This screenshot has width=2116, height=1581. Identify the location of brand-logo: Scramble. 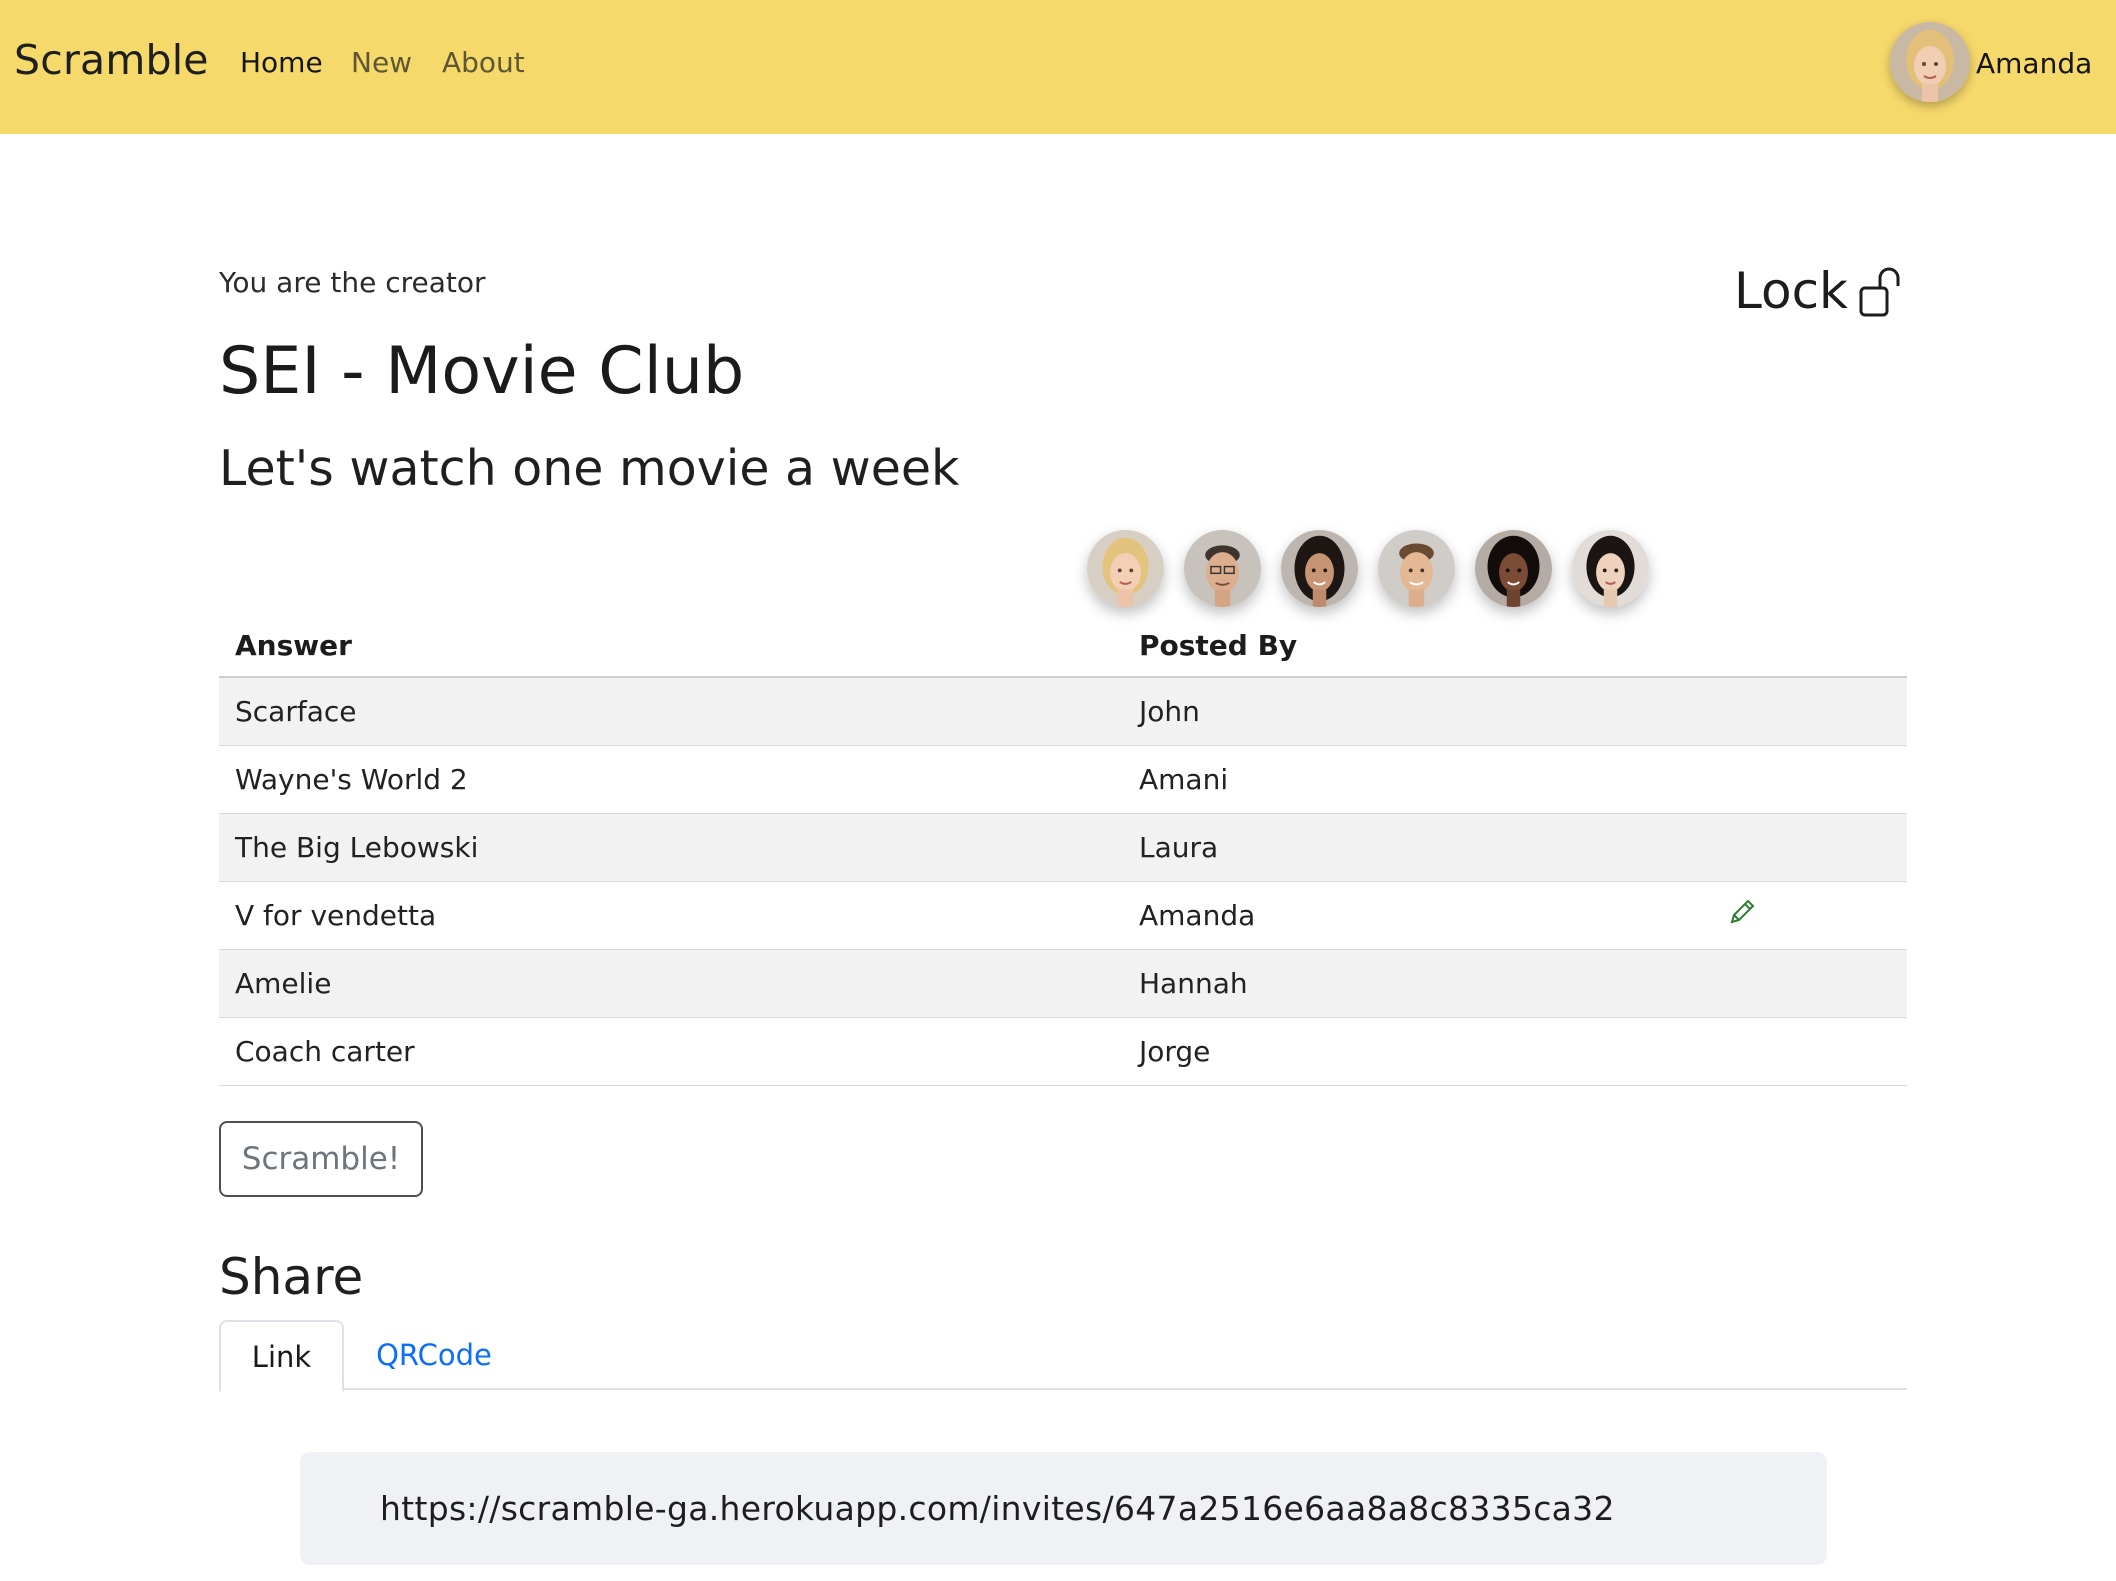
(111, 60).